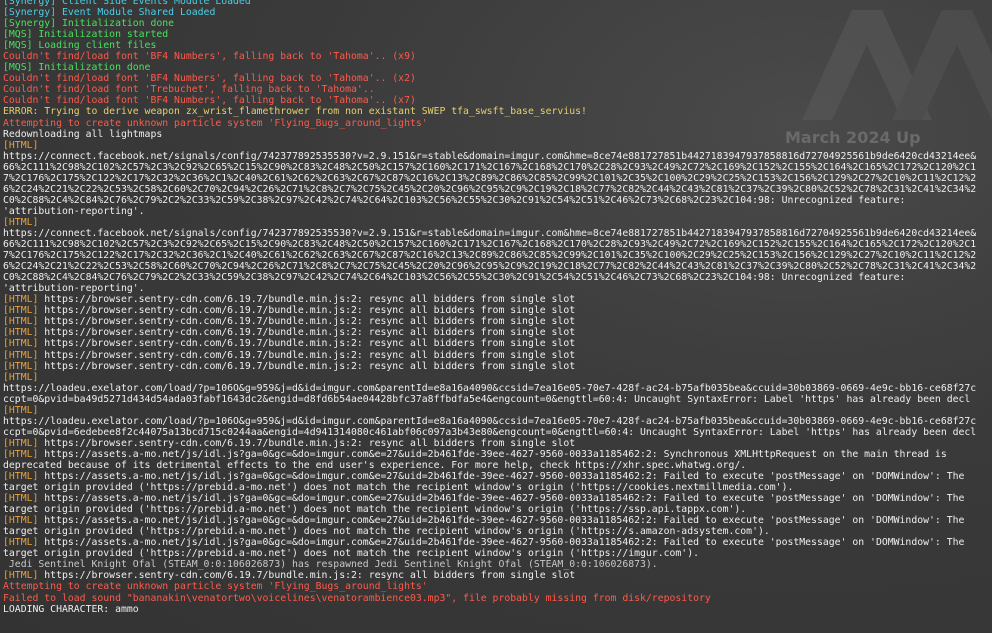  What do you see at coordinates (497, 34) in the screenshot?
I see `console-line: [MQS] Initialization started` at bounding box center [497, 34].